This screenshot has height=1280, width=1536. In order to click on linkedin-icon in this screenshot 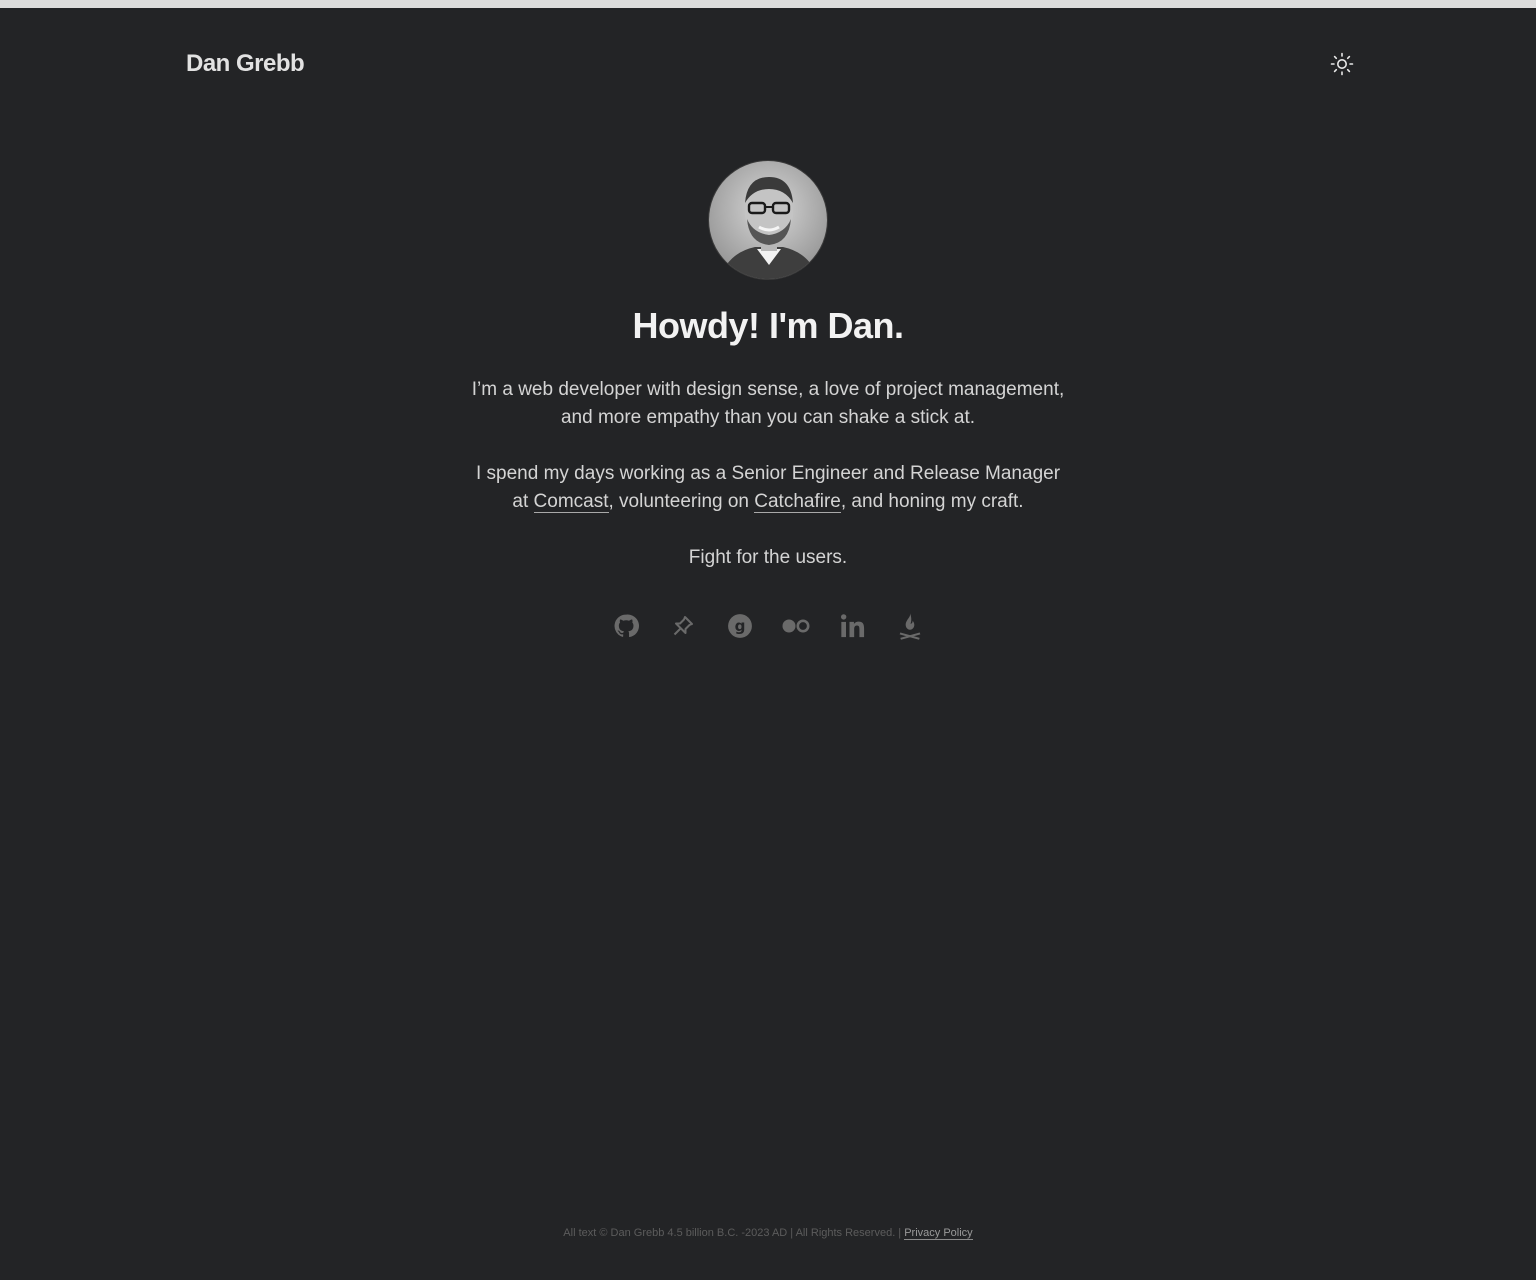, I will do `click(853, 626)`.